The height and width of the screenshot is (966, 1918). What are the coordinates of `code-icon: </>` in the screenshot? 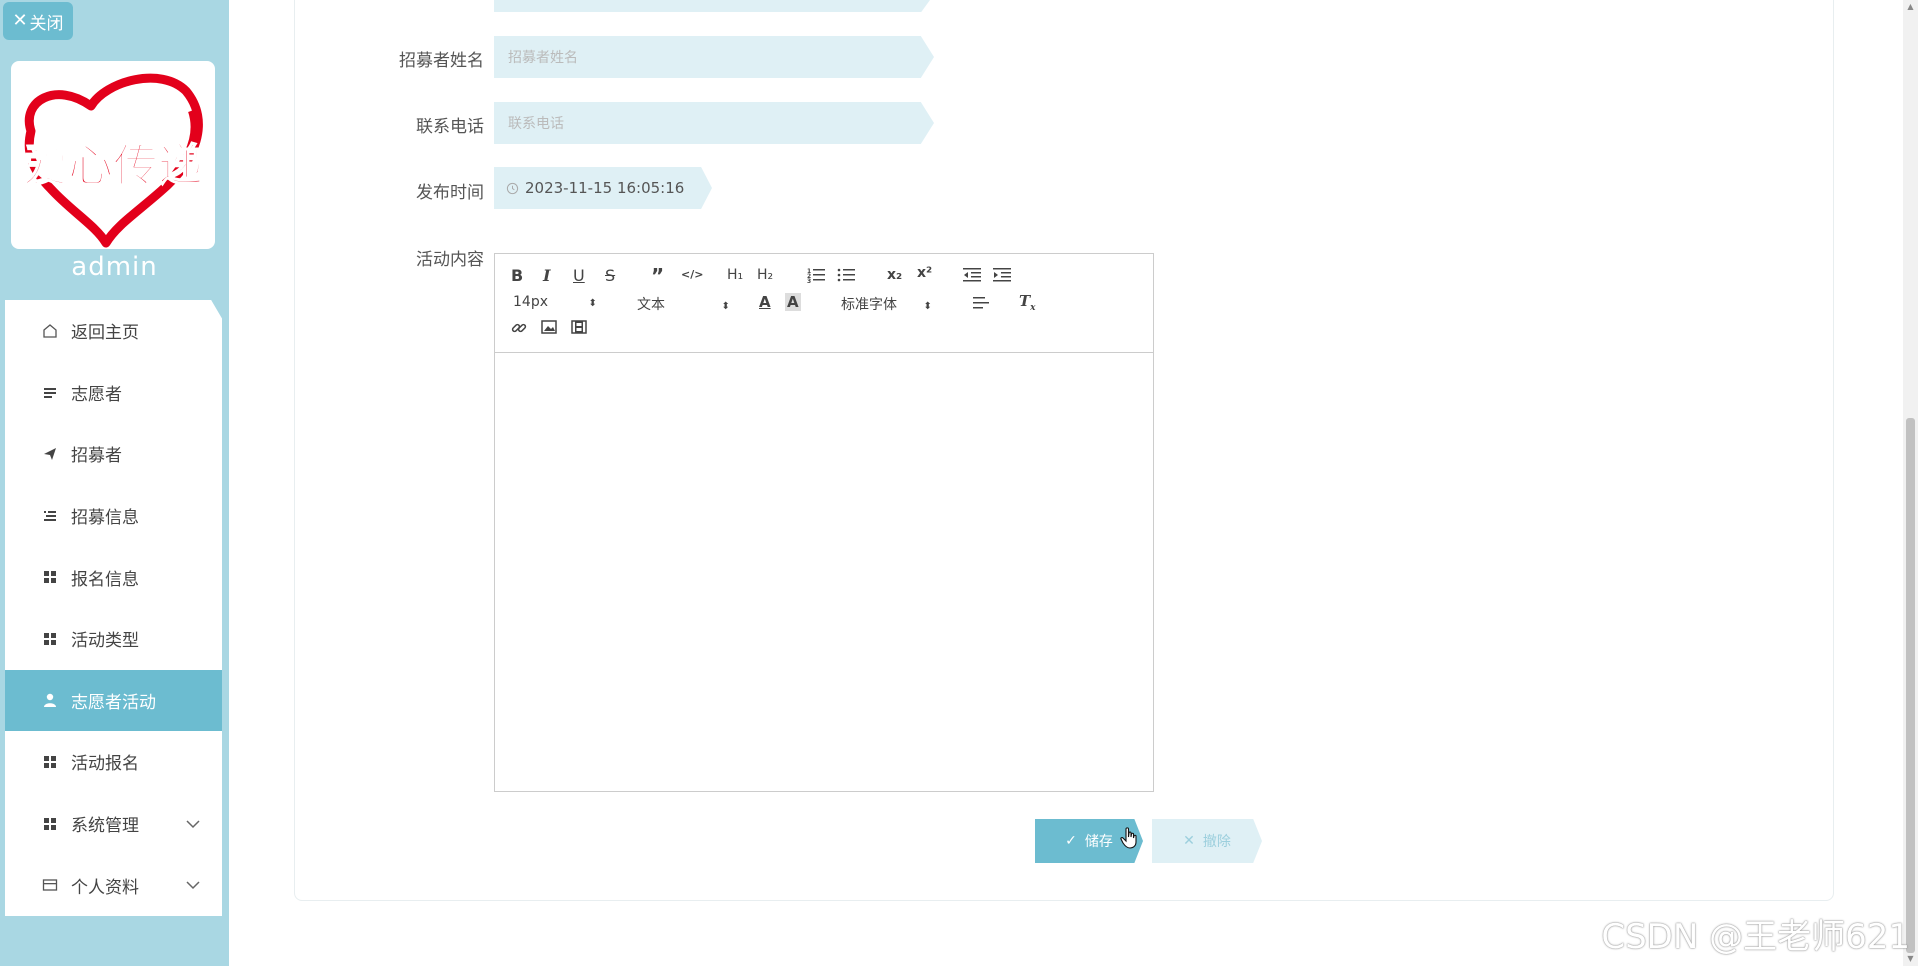 It's located at (692, 274).